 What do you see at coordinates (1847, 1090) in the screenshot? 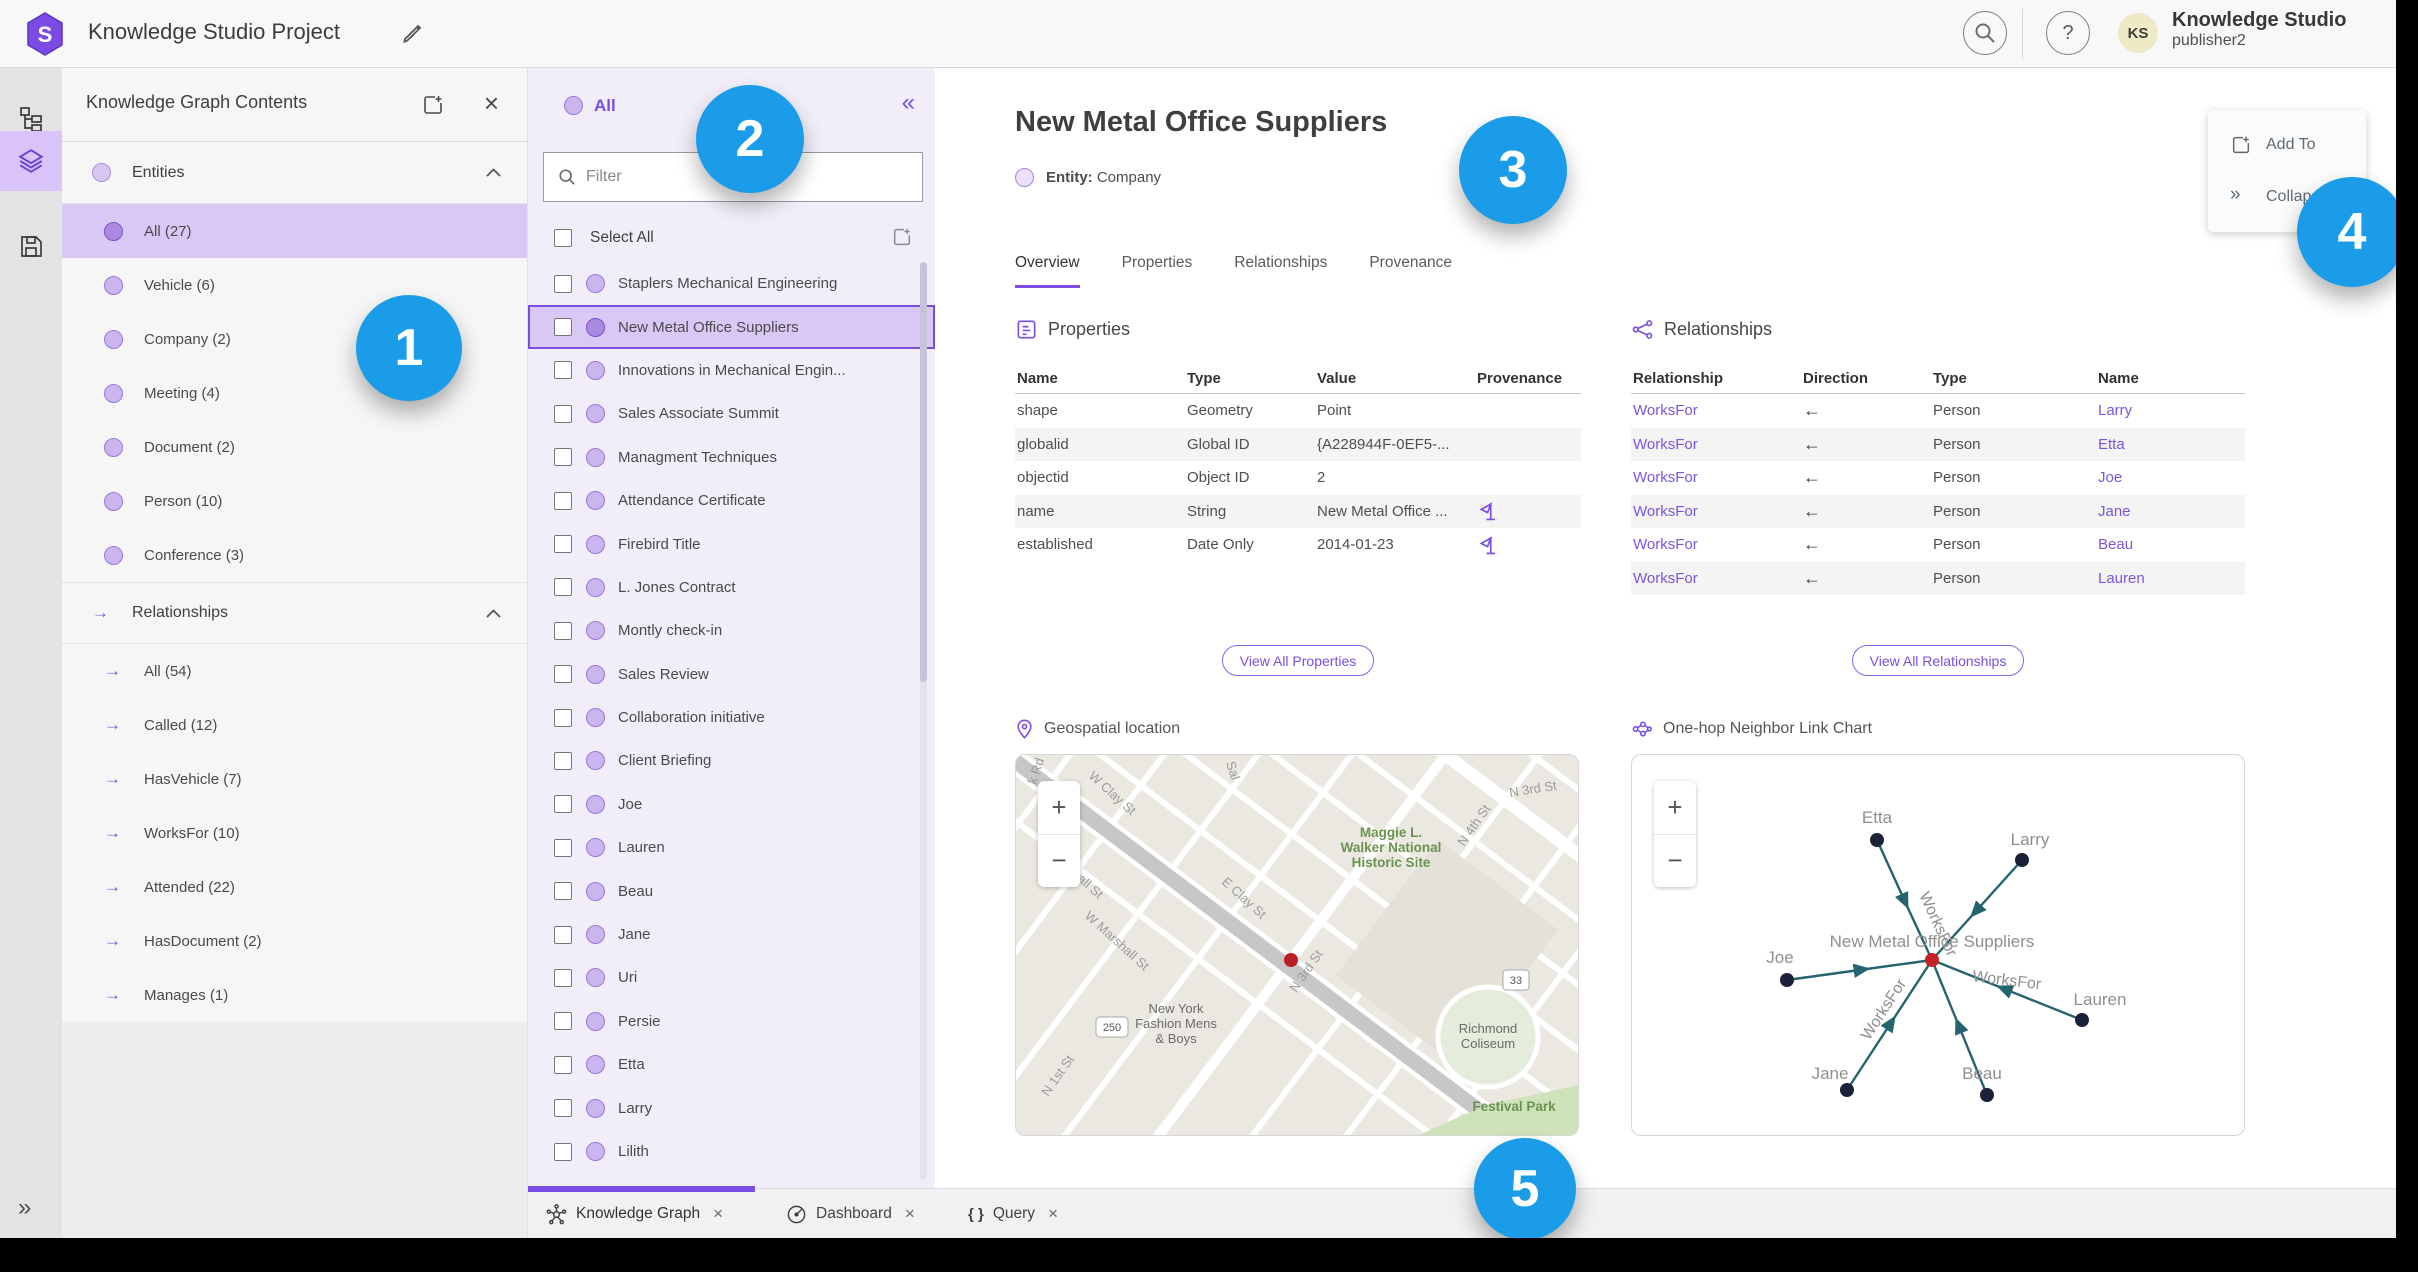
I see `node-jane` at bounding box center [1847, 1090].